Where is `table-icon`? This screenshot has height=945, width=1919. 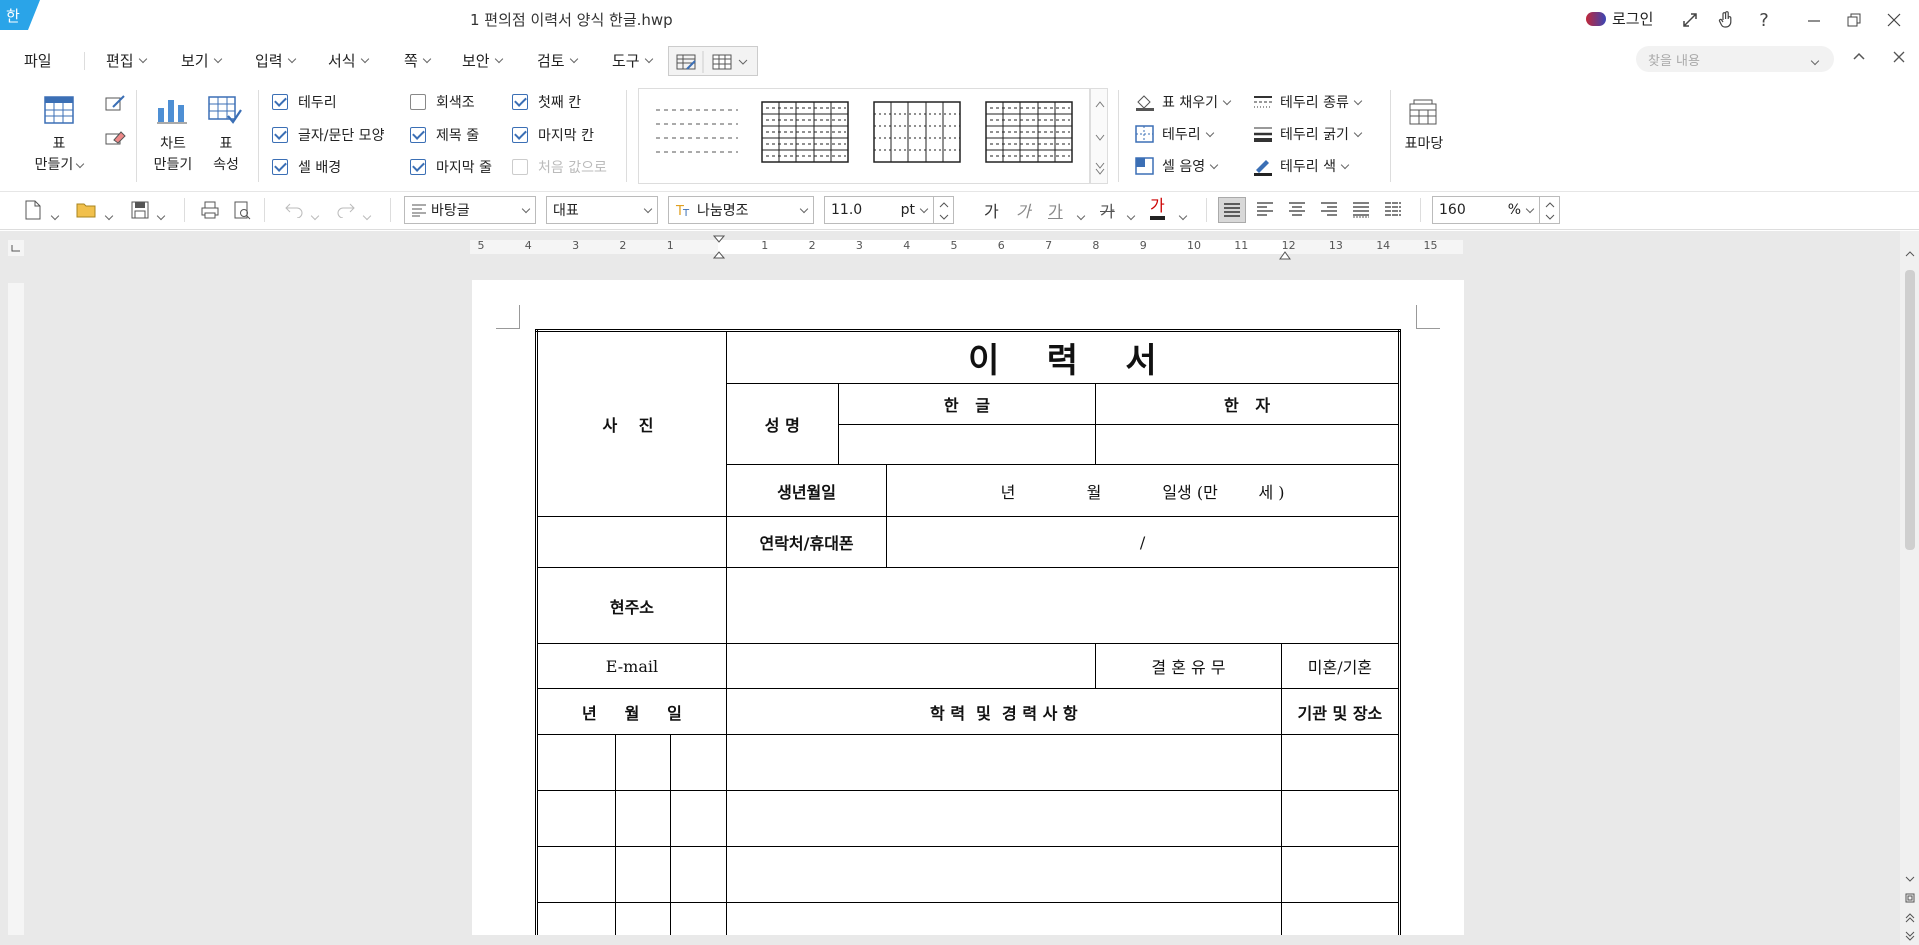 table-icon is located at coordinates (59, 112).